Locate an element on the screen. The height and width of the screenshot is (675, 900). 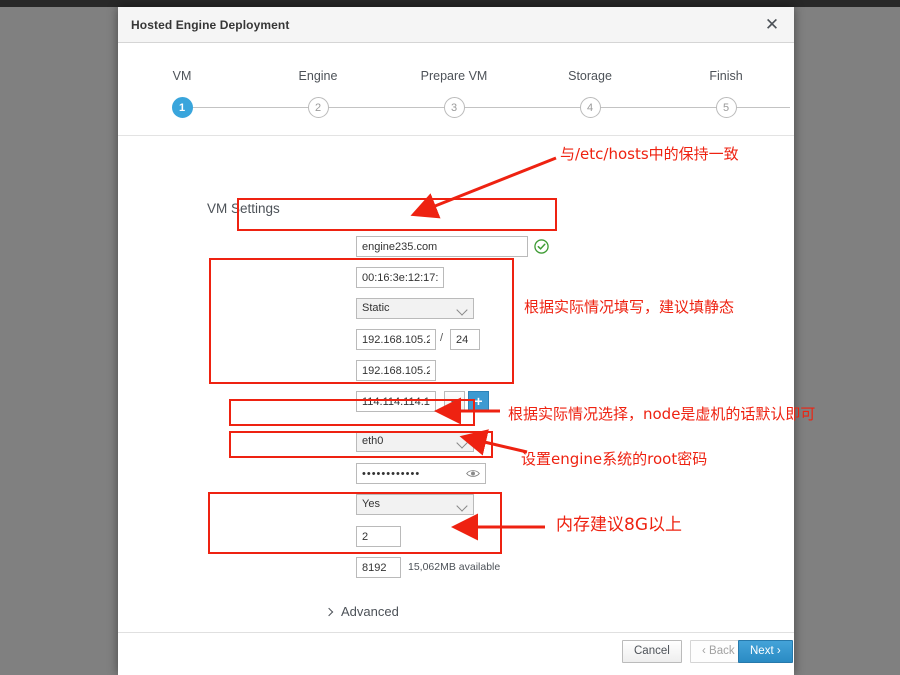
vm-ip-address-input is located at coordinates (396, 339).